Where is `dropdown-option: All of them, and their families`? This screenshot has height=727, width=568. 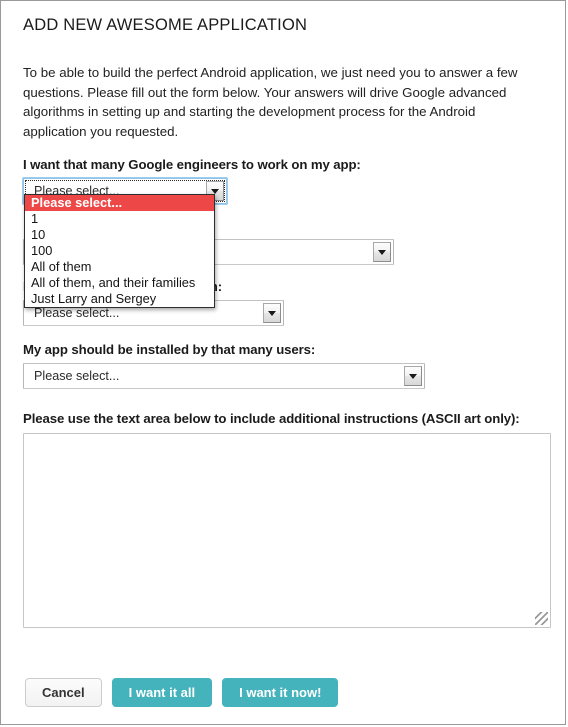
dropdown-option: All of them, and their families is located at coordinates (119, 283).